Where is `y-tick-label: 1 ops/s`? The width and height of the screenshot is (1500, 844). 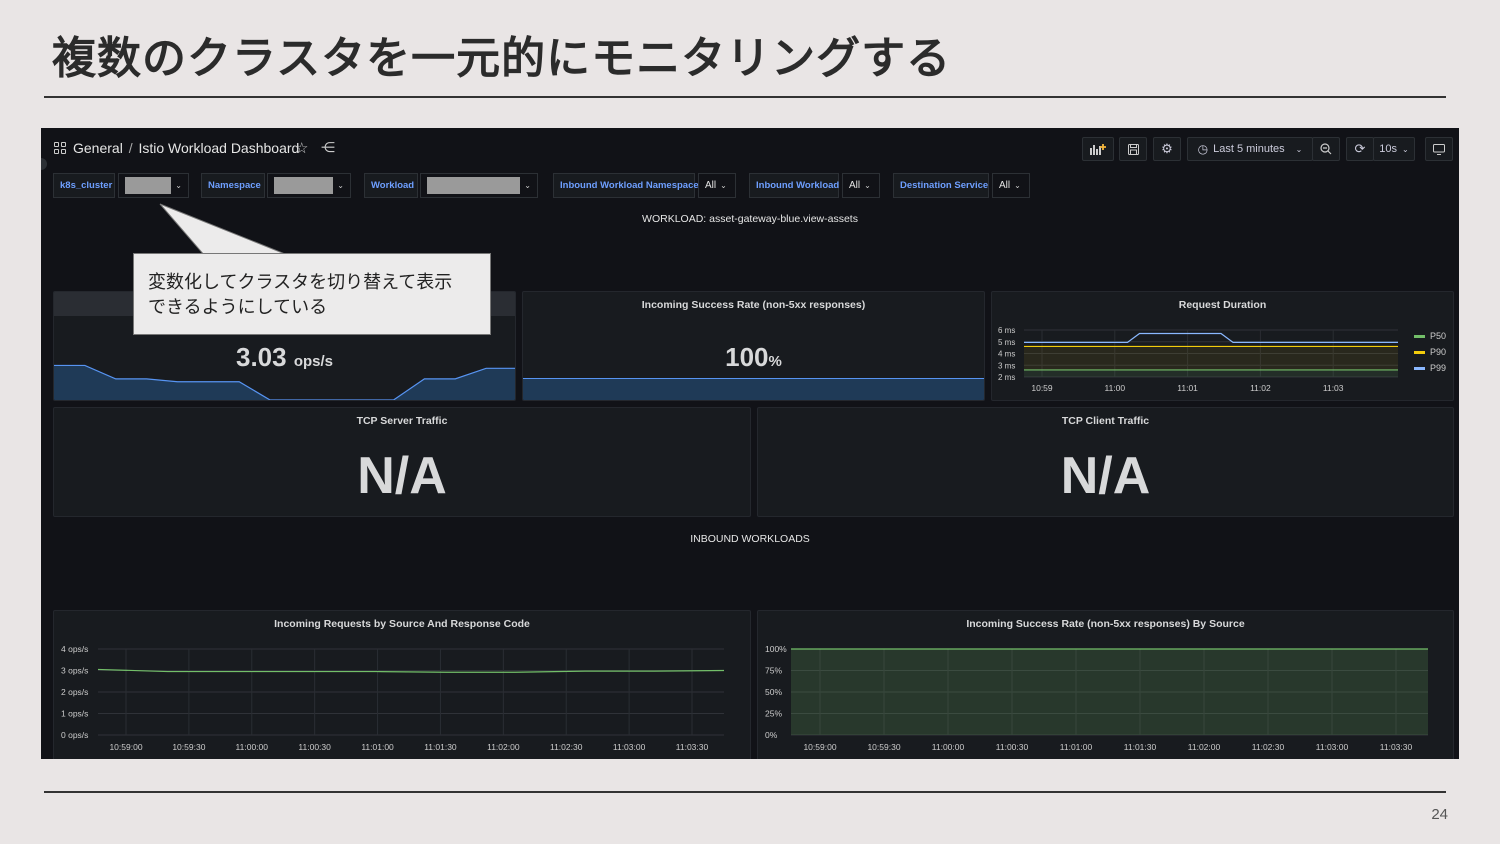 y-tick-label: 1 ops/s is located at coordinates (74, 714).